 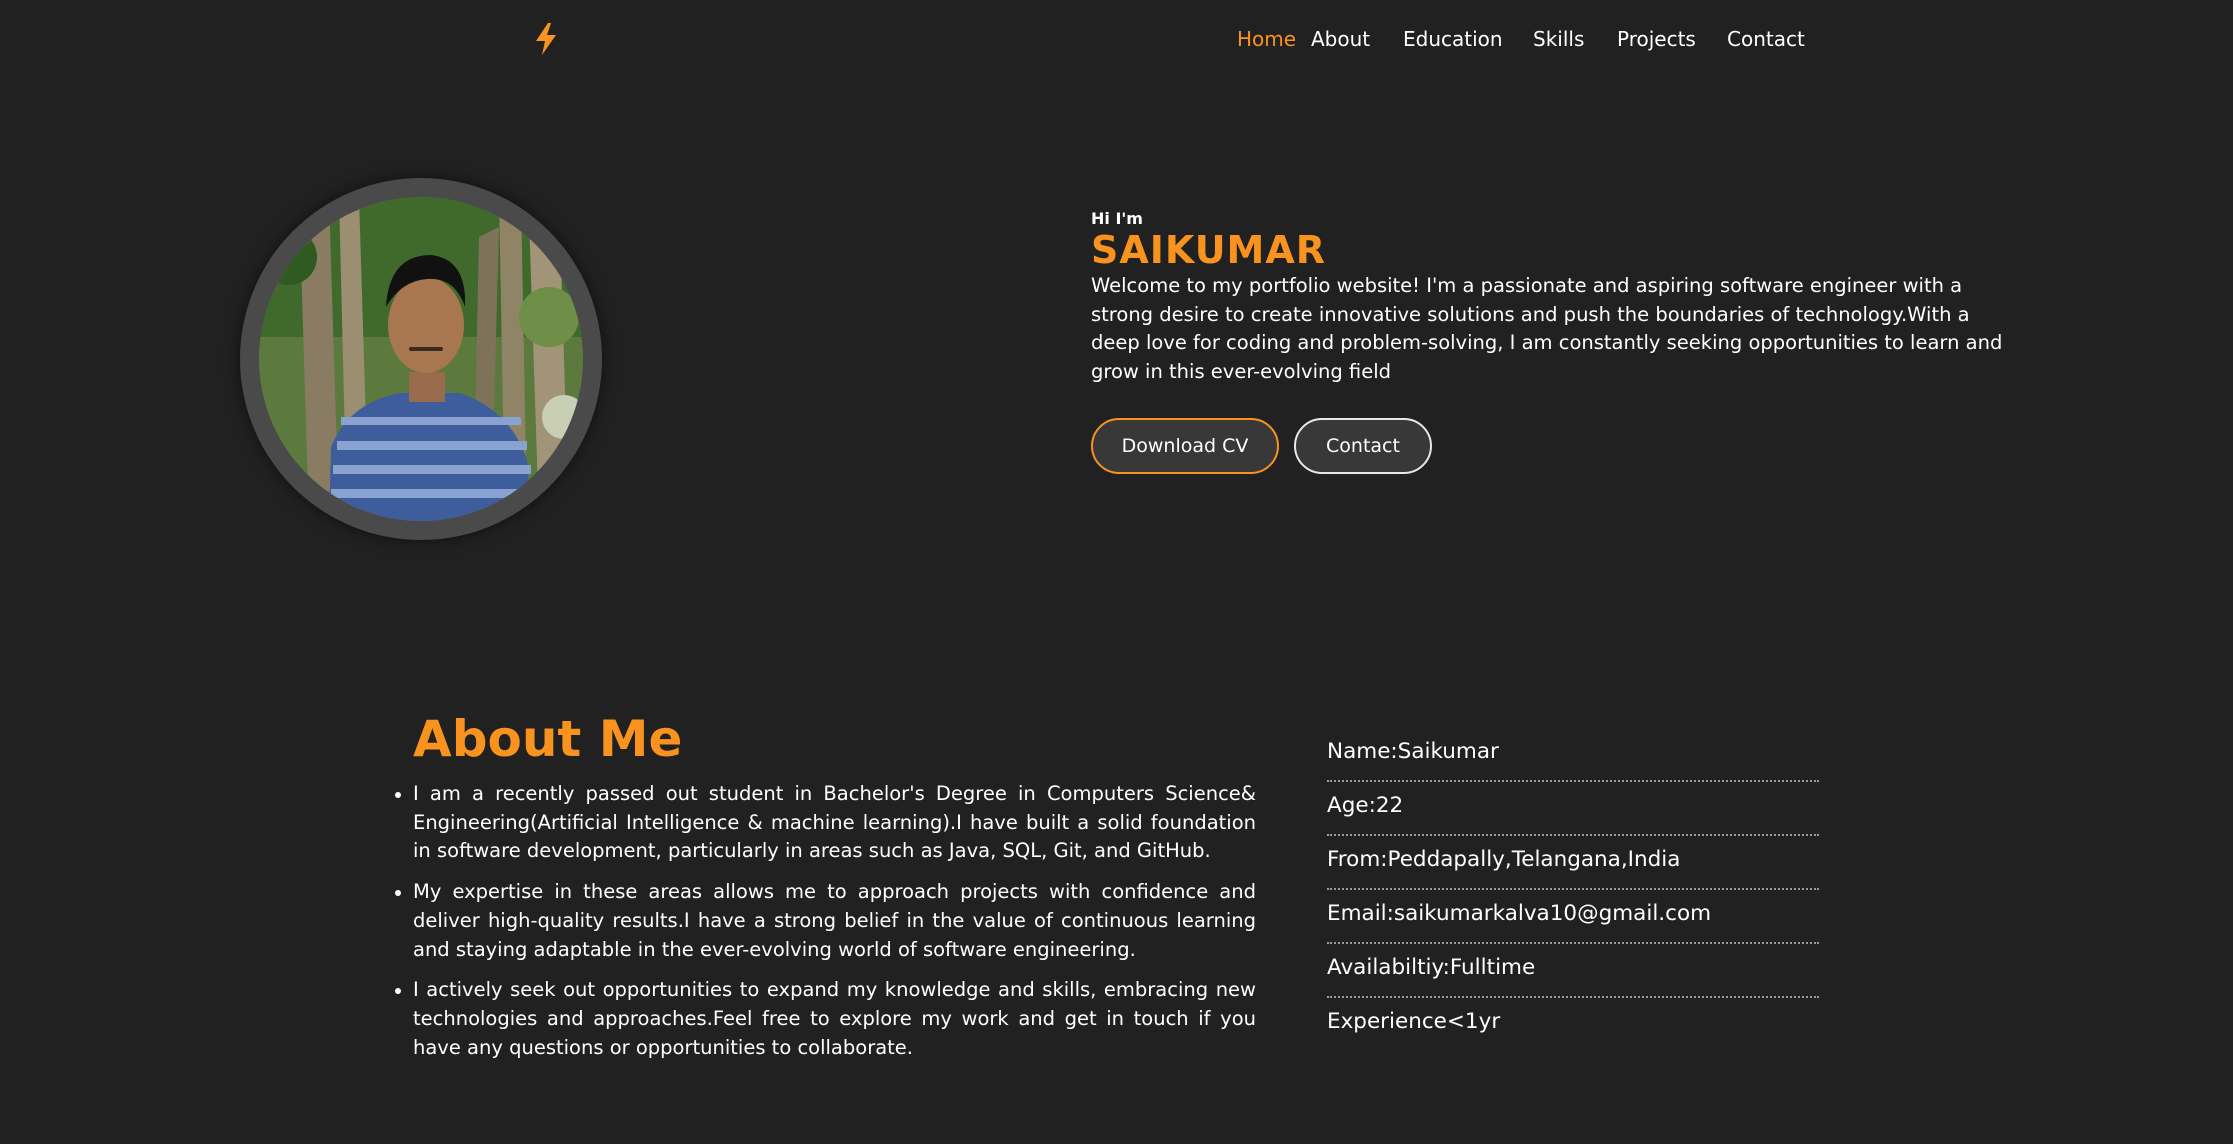 What do you see at coordinates (1363, 446) in the screenshot?
I see `contact-button: Contact` at bounding box center [1363, 446].